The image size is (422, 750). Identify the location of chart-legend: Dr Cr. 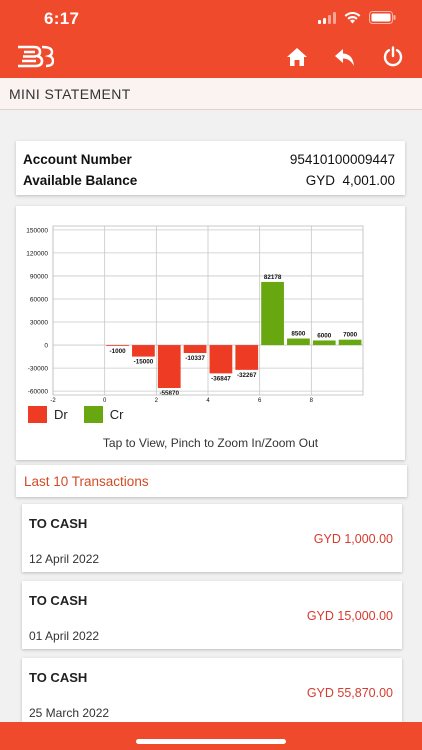
(83, 414).